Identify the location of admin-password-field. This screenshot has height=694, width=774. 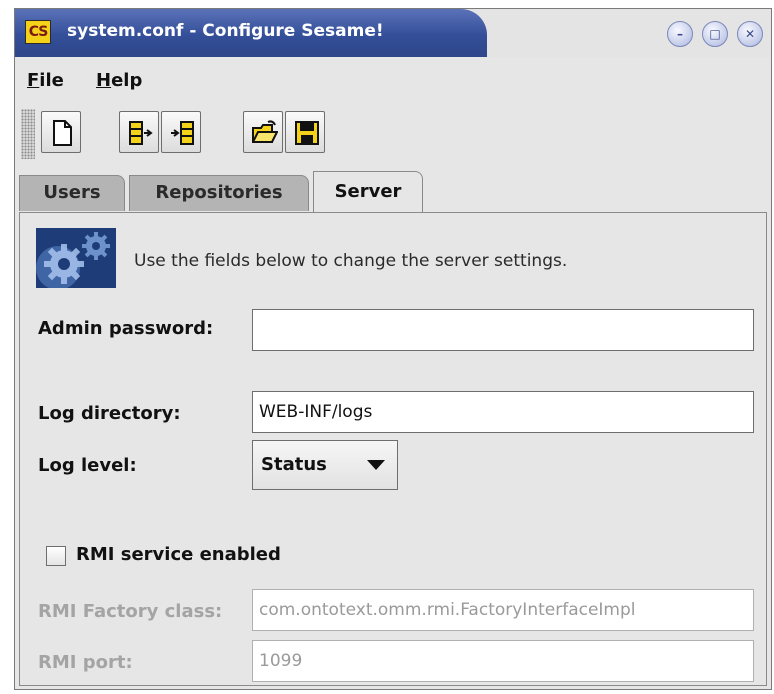
(503, 330).